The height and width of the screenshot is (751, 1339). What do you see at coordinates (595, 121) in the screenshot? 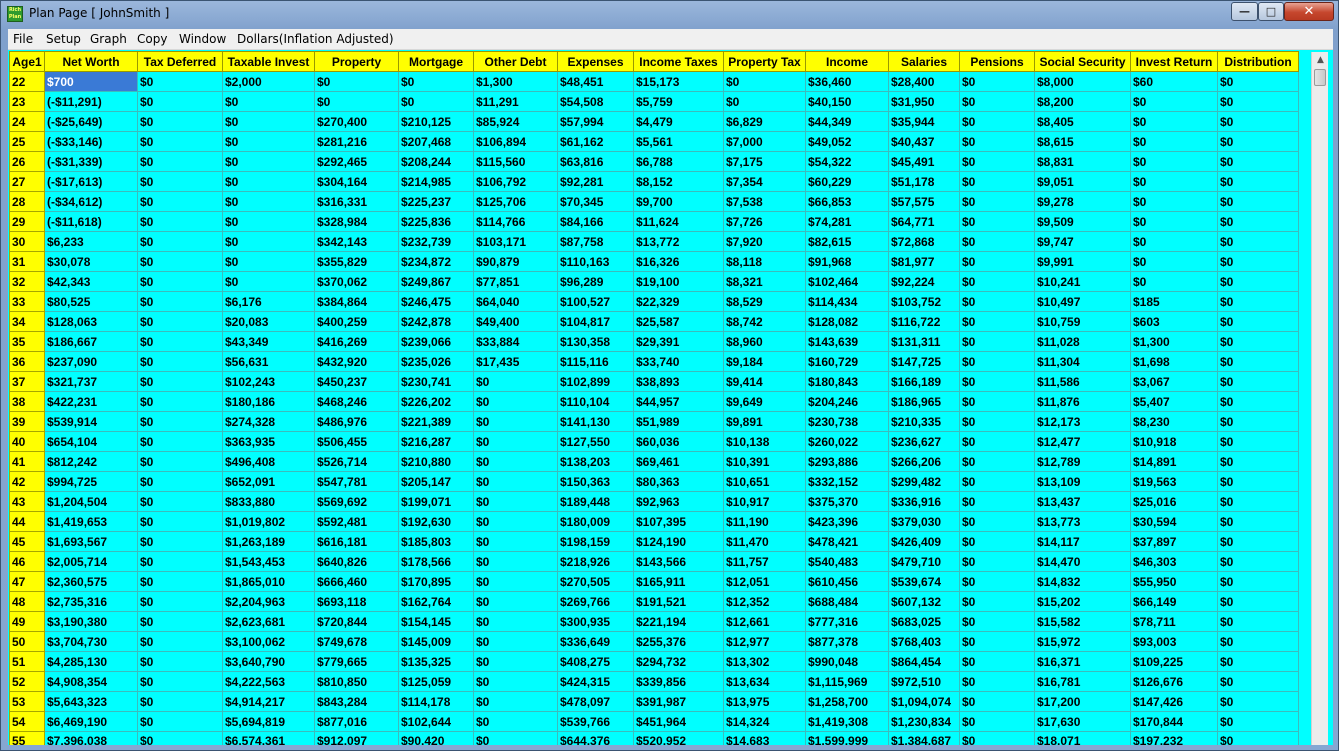
I see `grid-cell: $57,994` at bounding box center [595, 121].